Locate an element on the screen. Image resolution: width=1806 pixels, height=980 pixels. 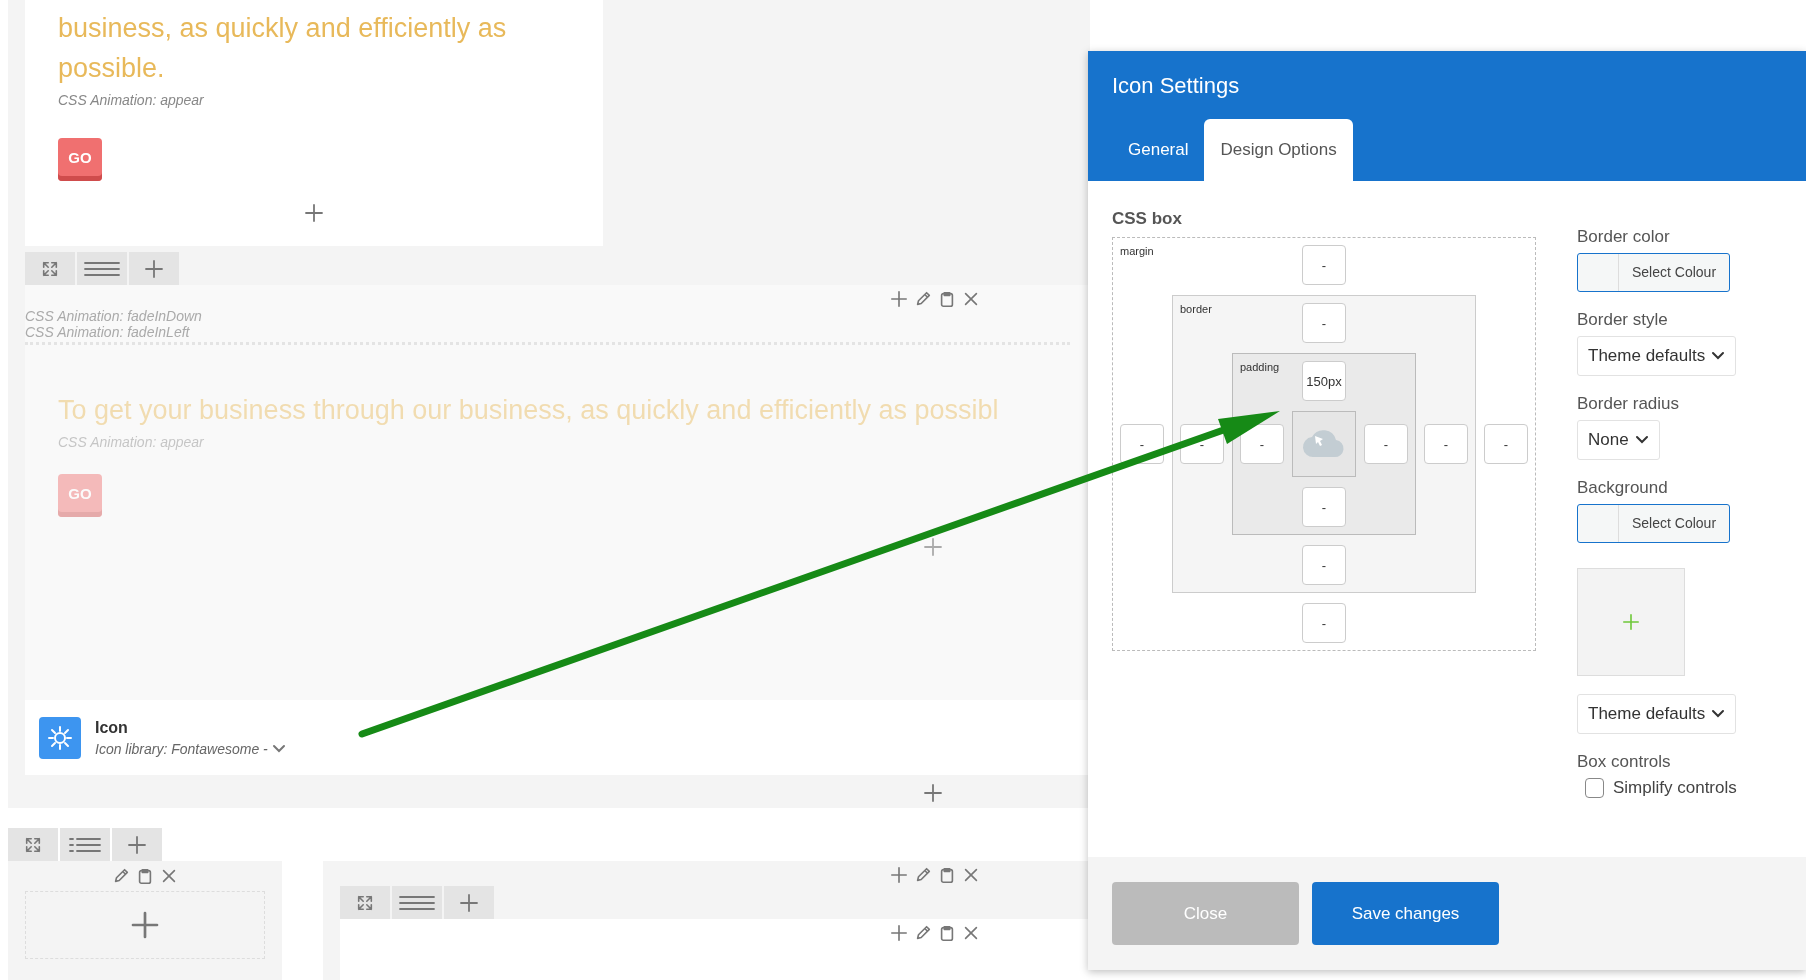
heading-text: business, as quickly and efficiently as is located at coordinates (282, 28).